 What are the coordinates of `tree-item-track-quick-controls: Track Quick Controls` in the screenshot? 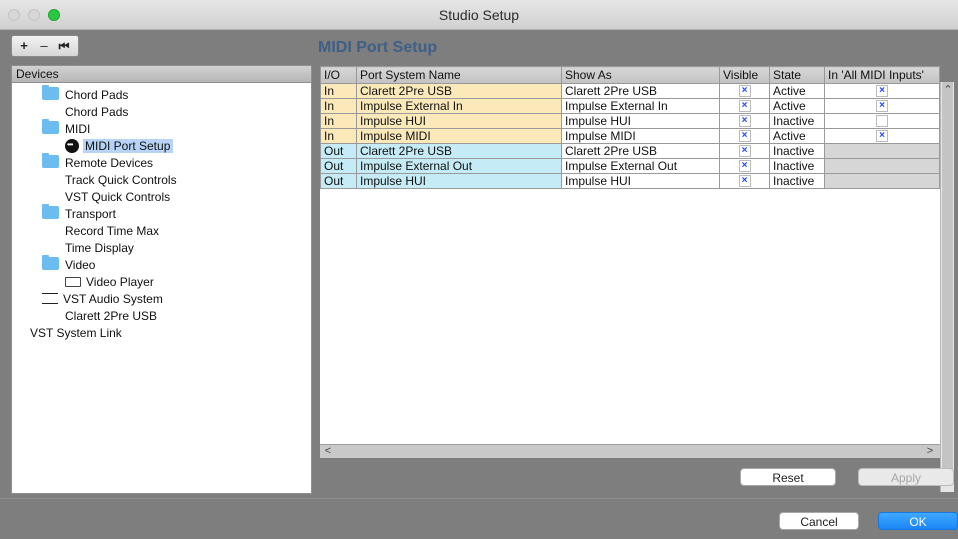 It's located at (121, 180).